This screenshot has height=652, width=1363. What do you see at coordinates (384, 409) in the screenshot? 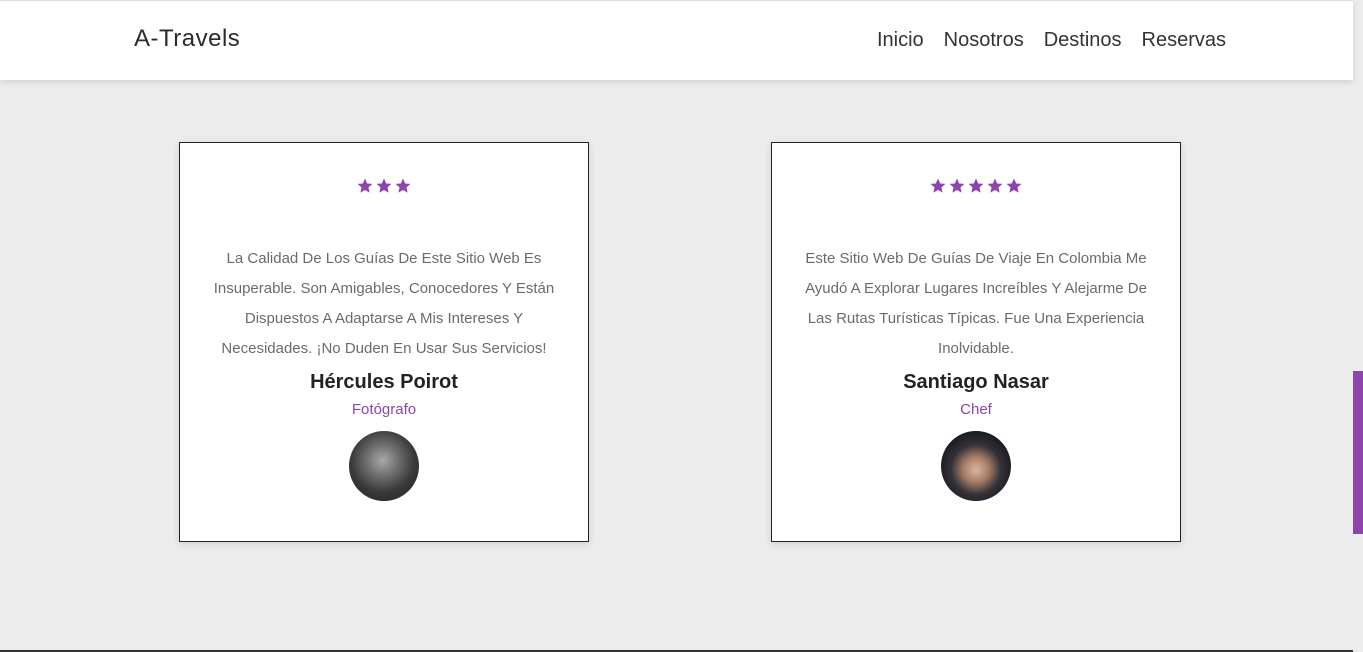
I see `testimonial-role: Fotógrafo` at bounding box center [384, 409].